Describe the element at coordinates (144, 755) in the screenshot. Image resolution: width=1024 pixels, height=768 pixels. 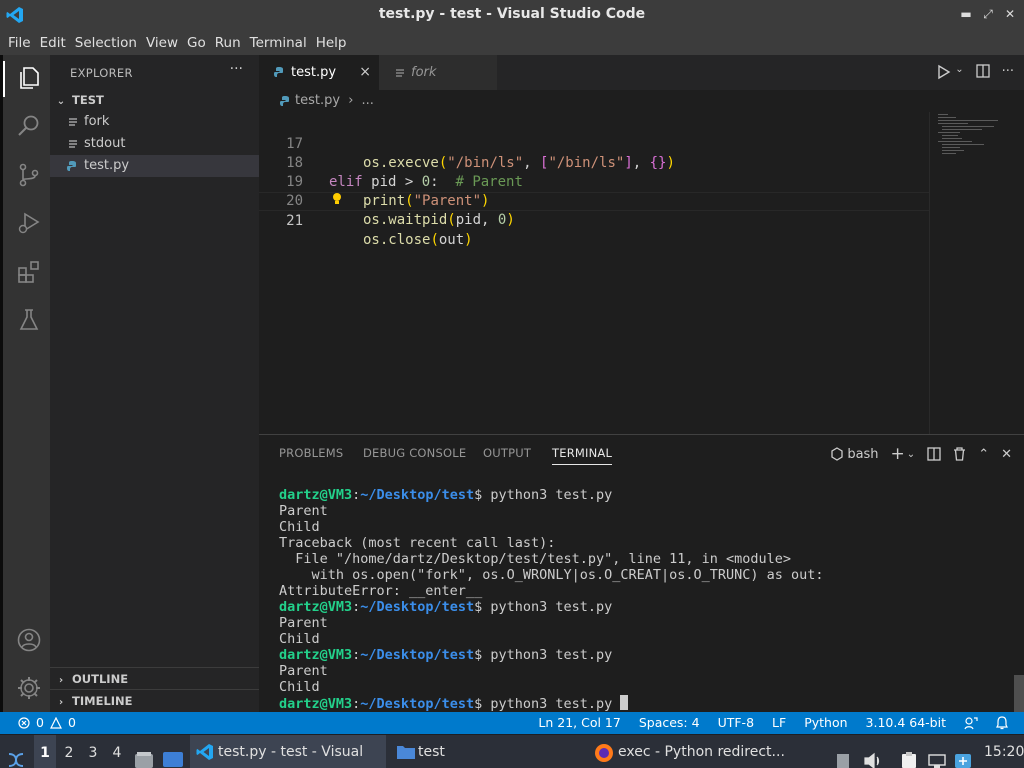
I see `file-manager-icon` at that location.